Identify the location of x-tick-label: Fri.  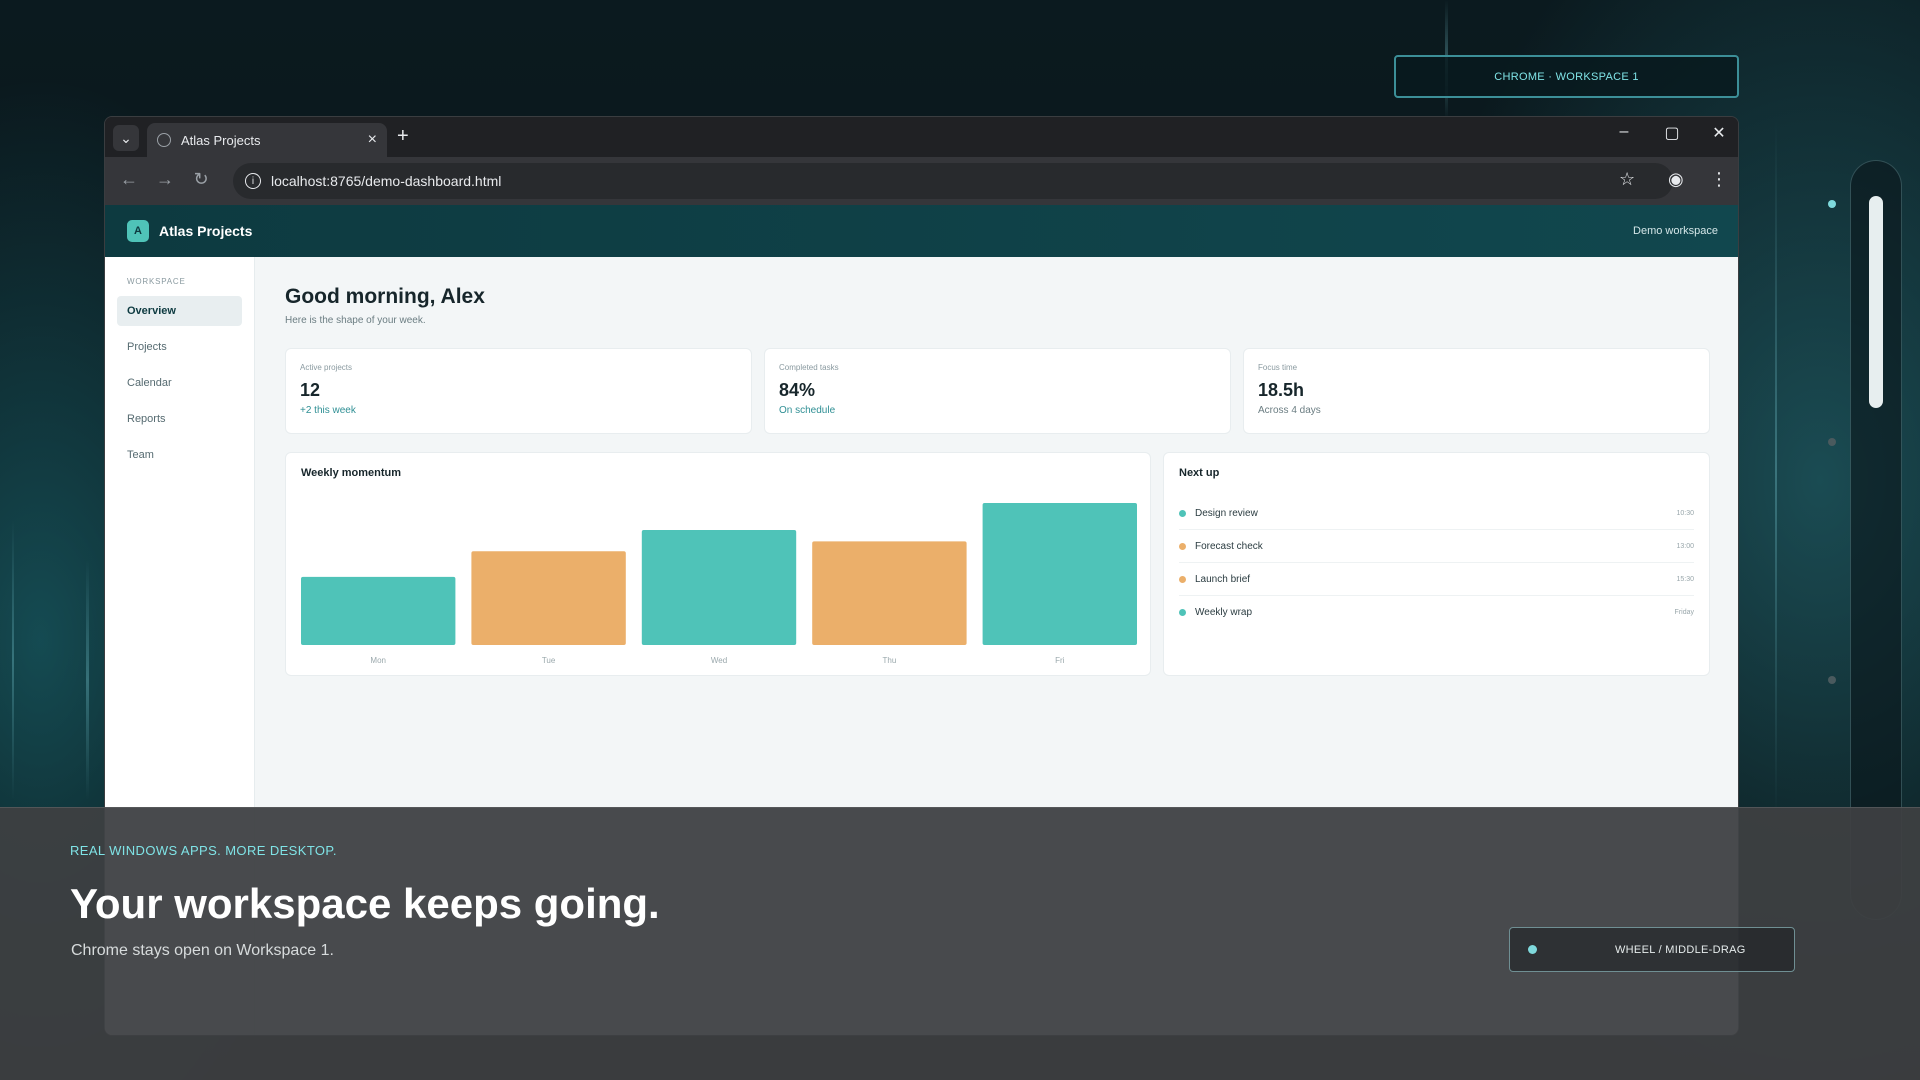
(1060, 660).